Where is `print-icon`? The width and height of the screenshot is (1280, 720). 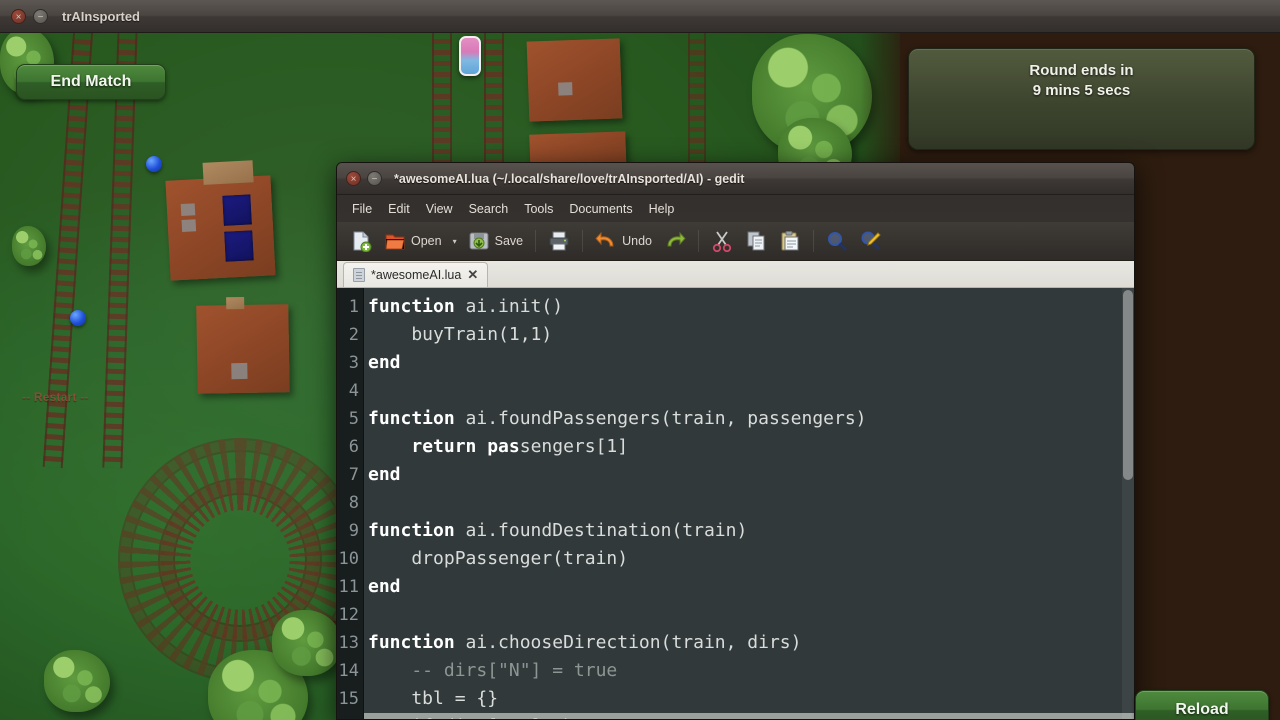
print-icon is located at coordinates (559, 241).